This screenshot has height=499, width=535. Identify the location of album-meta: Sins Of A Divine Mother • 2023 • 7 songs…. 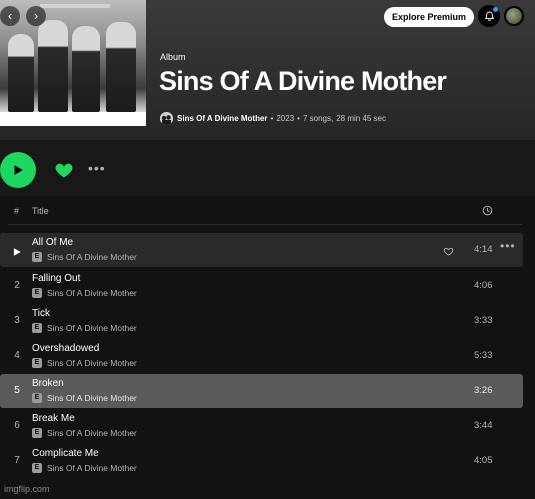
(273, 118).